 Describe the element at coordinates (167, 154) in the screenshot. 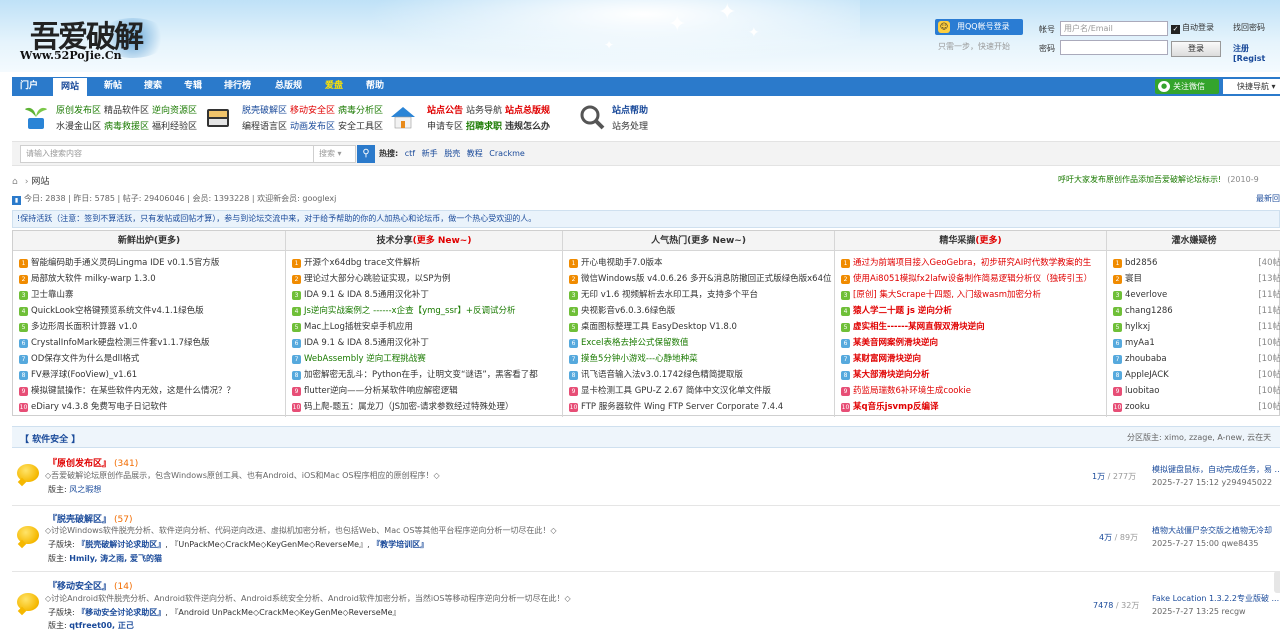

I see `search-input: 请输入搜索内容` at that location.